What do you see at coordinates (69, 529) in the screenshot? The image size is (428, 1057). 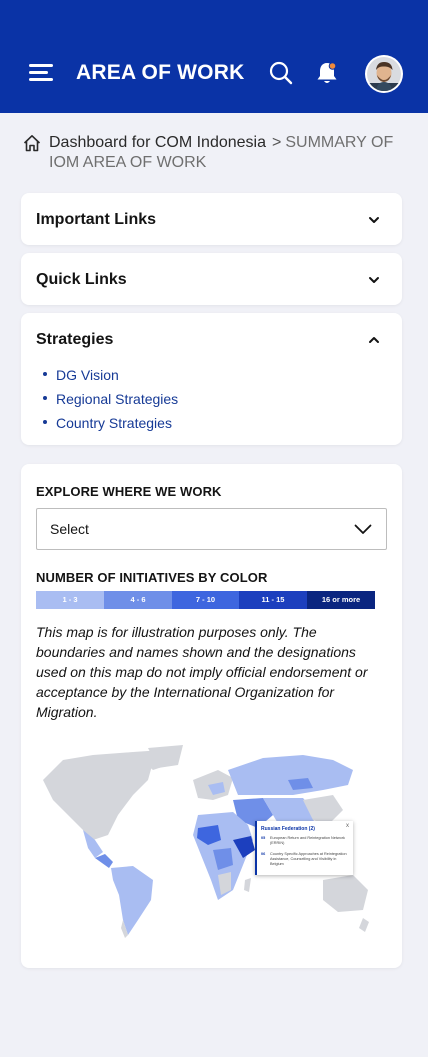 I see `select-value: Select` at bounding box center [69, 529].